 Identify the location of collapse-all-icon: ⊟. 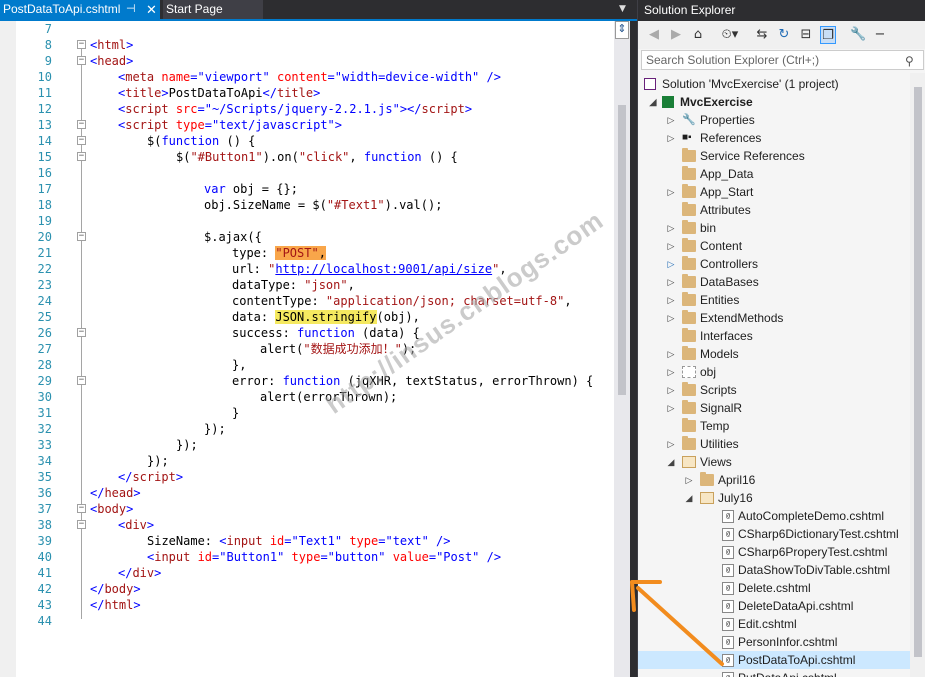
(806, 35).